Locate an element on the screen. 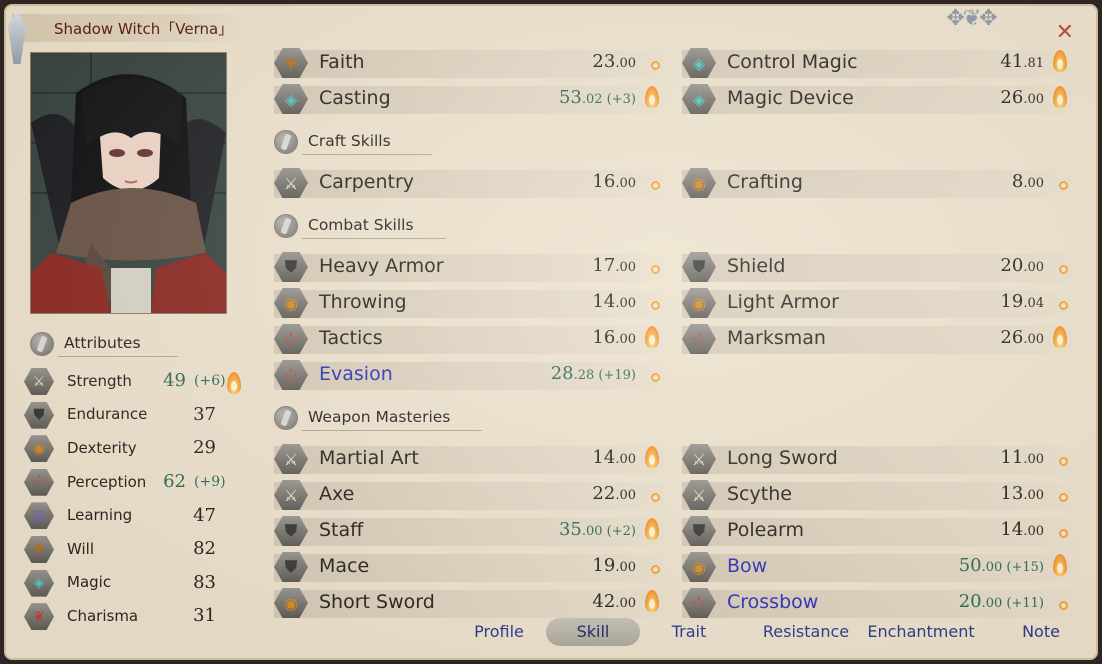 This screenshot has width=1102, height=664. tab-note: Note is located at coordinates (1041, 632).